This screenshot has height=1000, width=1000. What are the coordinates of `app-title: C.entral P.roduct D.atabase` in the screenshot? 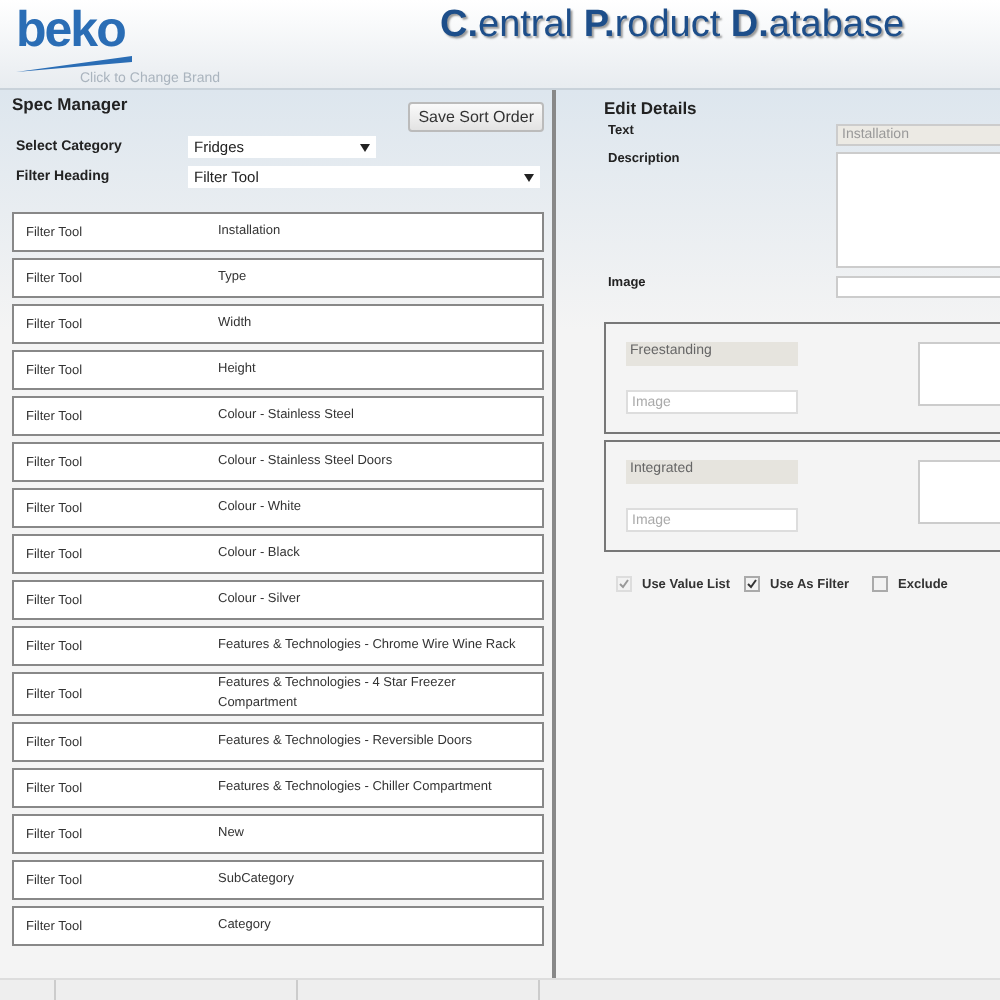 It's located at (672, 26).